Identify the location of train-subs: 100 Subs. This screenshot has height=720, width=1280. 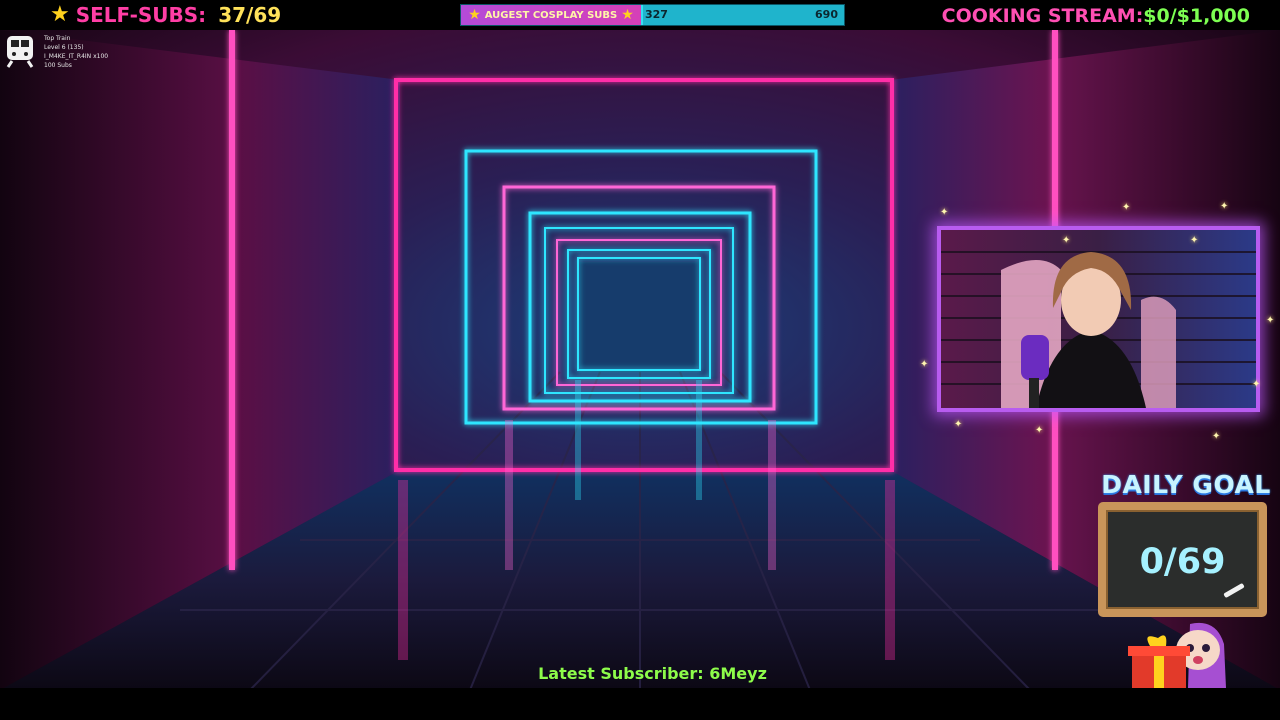
(58, 65).